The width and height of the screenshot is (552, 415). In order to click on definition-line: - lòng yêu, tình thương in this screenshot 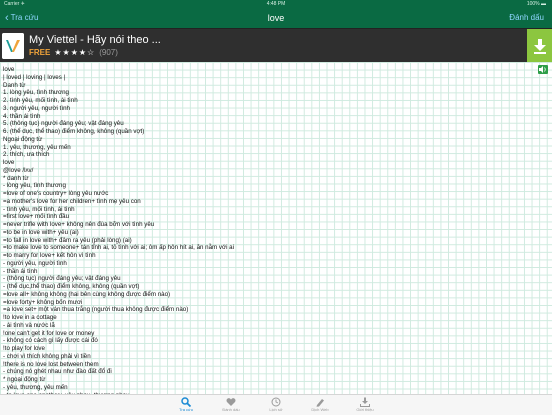, I will do `click(34, 186)`.